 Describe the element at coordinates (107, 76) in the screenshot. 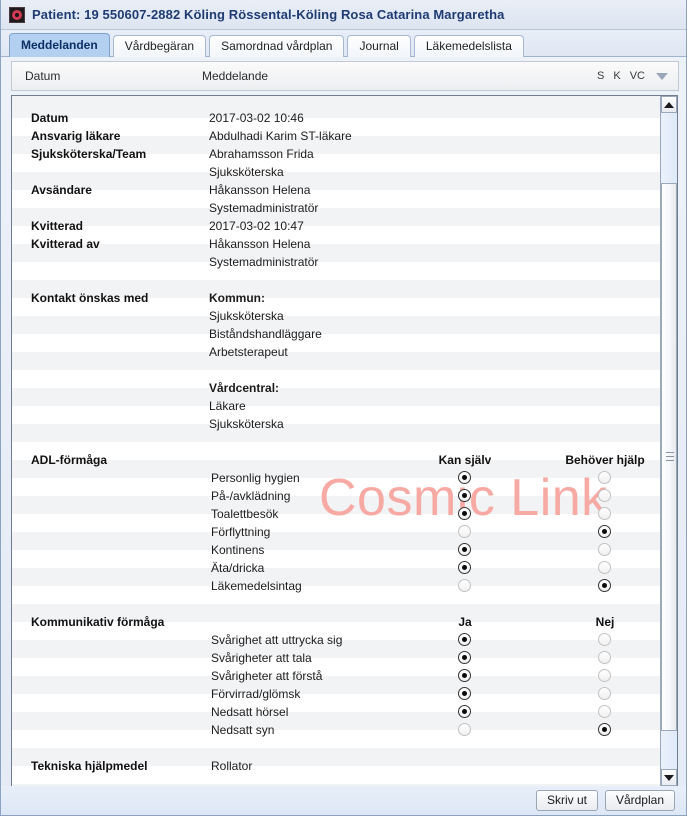

I see `column-header-datum: Datum` at that location.